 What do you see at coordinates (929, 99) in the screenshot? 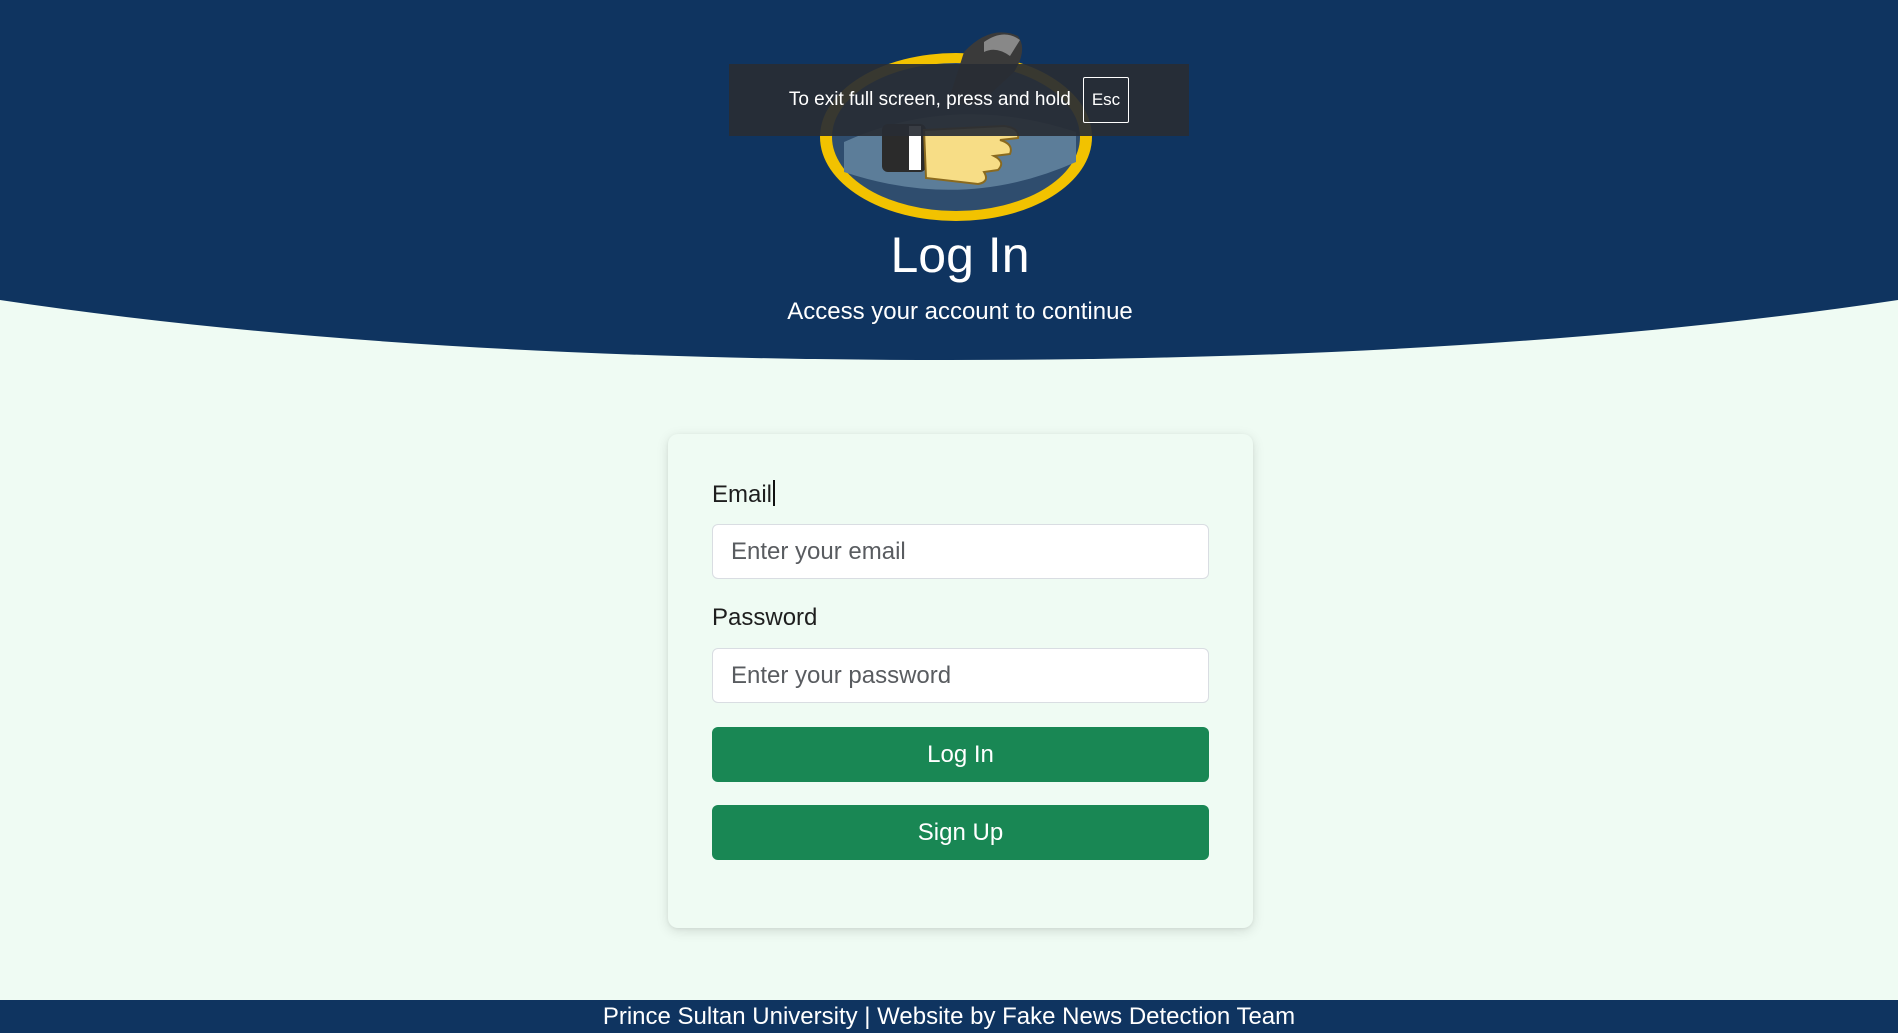
I see `fullscreen-notice-text: To exit full screen, press and hold` at bounding box center [929, 99].